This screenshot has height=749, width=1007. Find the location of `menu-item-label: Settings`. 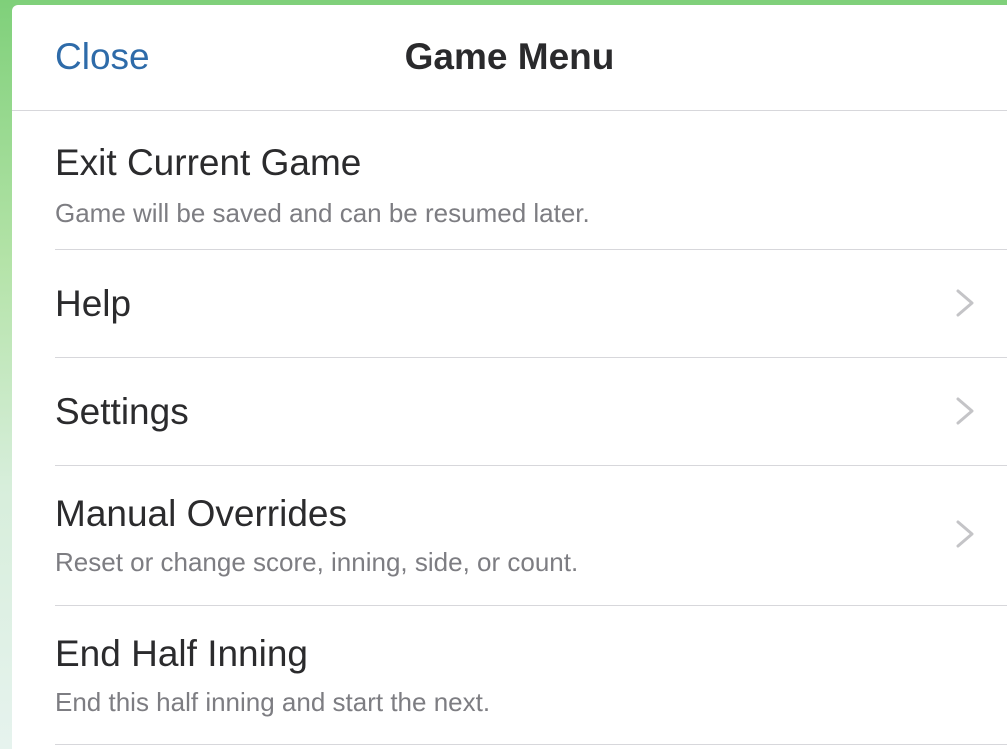

menu-item-label: Settings is located at coordinates (122, 411).